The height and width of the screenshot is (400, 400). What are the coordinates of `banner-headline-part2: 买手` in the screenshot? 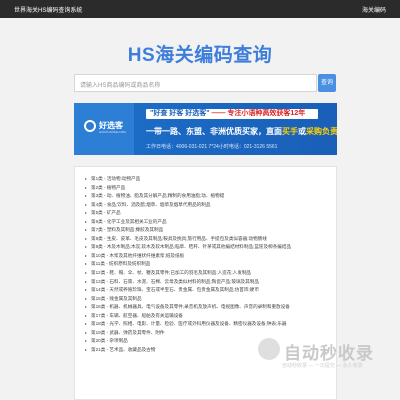 It's located at (290, 131).